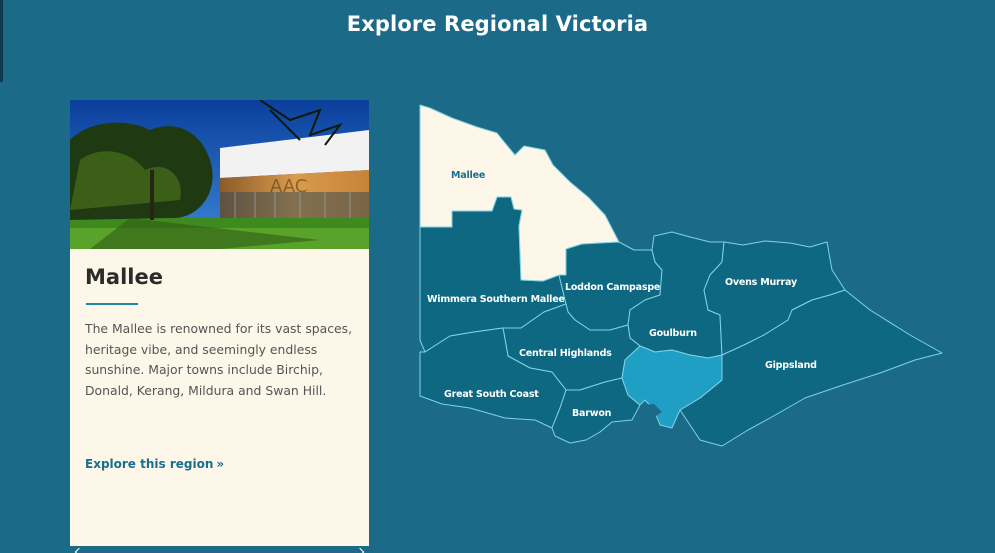 This screenshot has height=553, width=995. Describe the element at coordinates (761, 282) in the screenshot. I see `label-ovens-murray: Ovens Murray` at that location.